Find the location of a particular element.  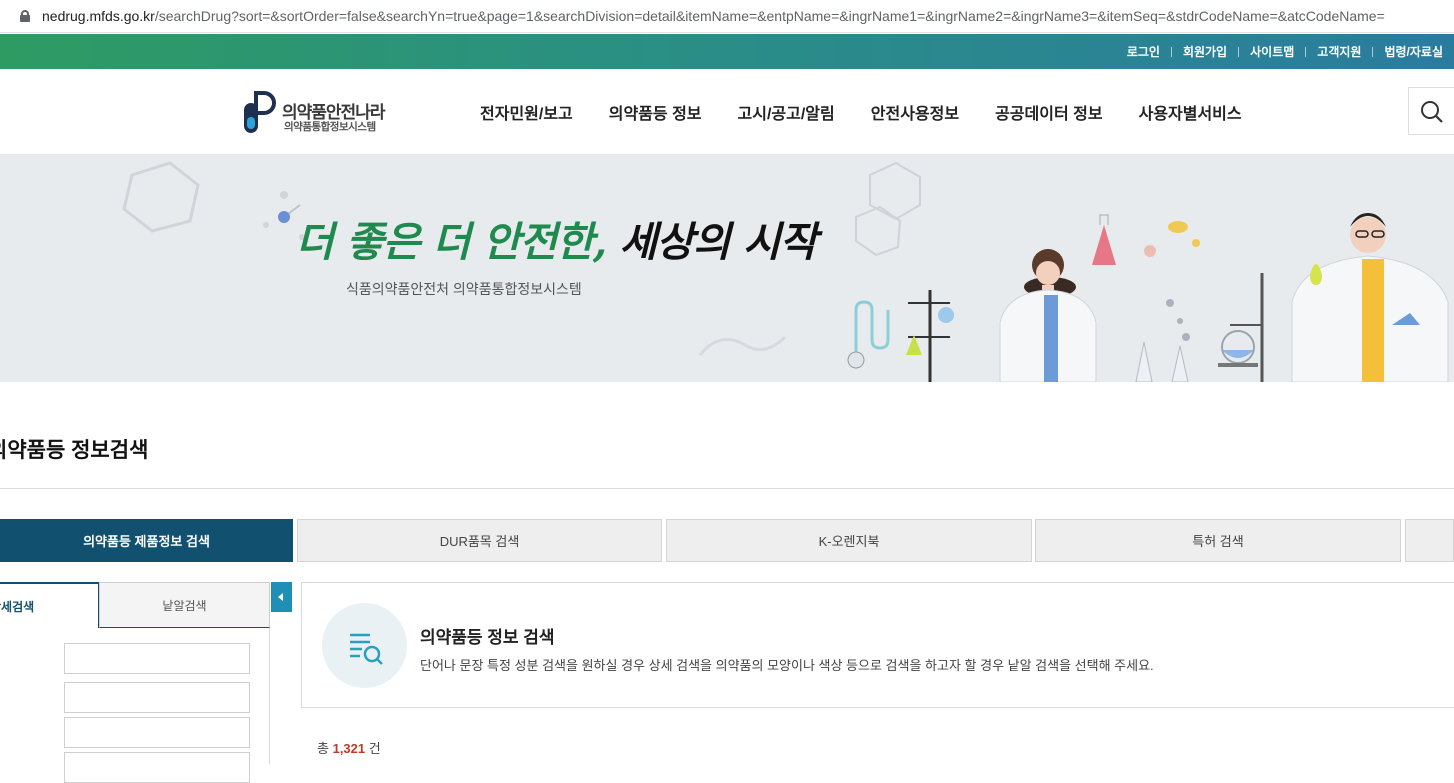

search-form-panel is located at coordinates (135, 705).